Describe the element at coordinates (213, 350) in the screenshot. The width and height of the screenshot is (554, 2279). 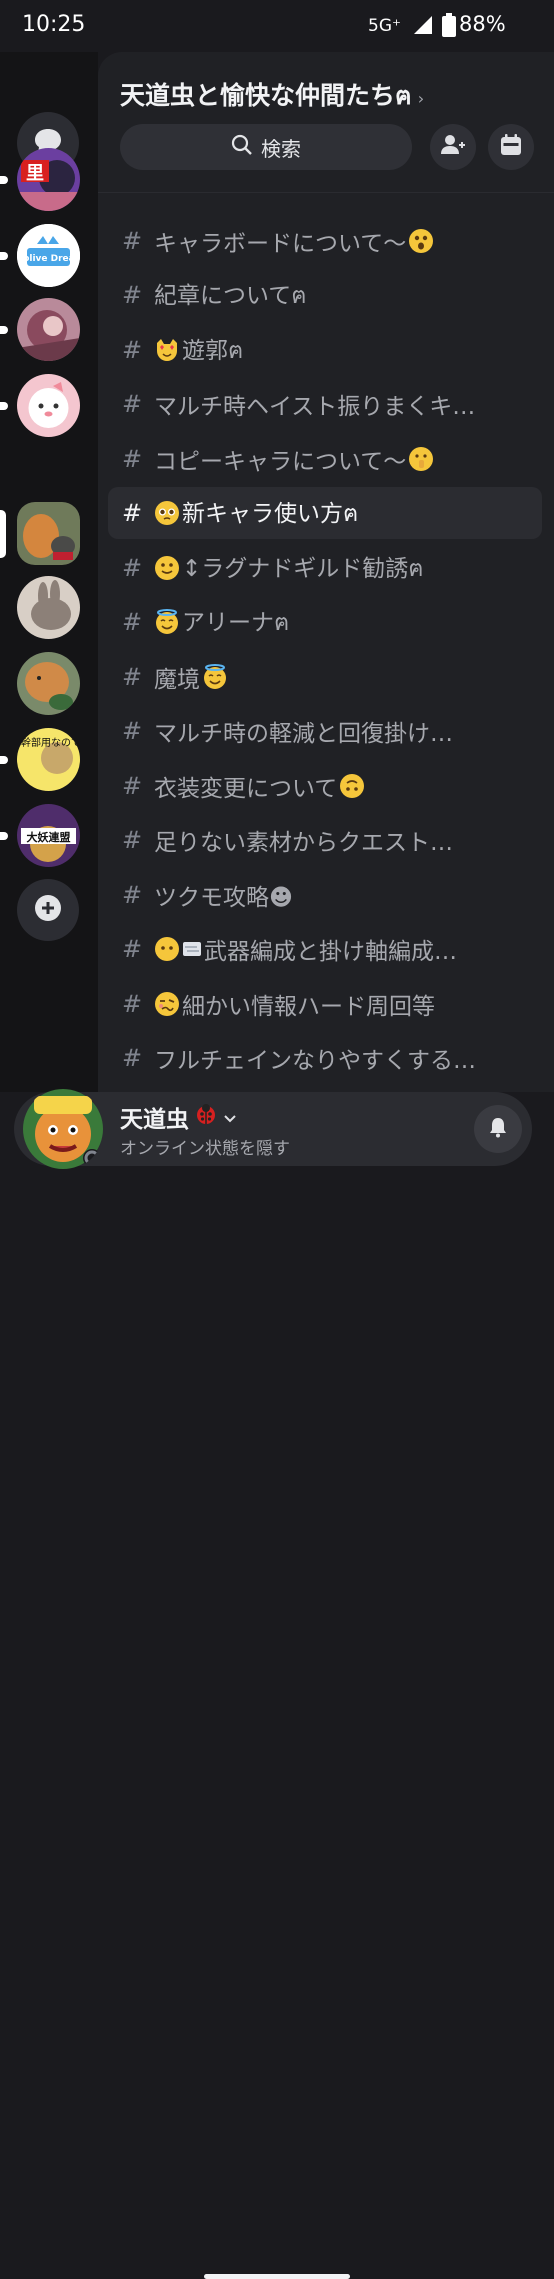
I see `channel-name-text: 遊郭ฅ` at that location.